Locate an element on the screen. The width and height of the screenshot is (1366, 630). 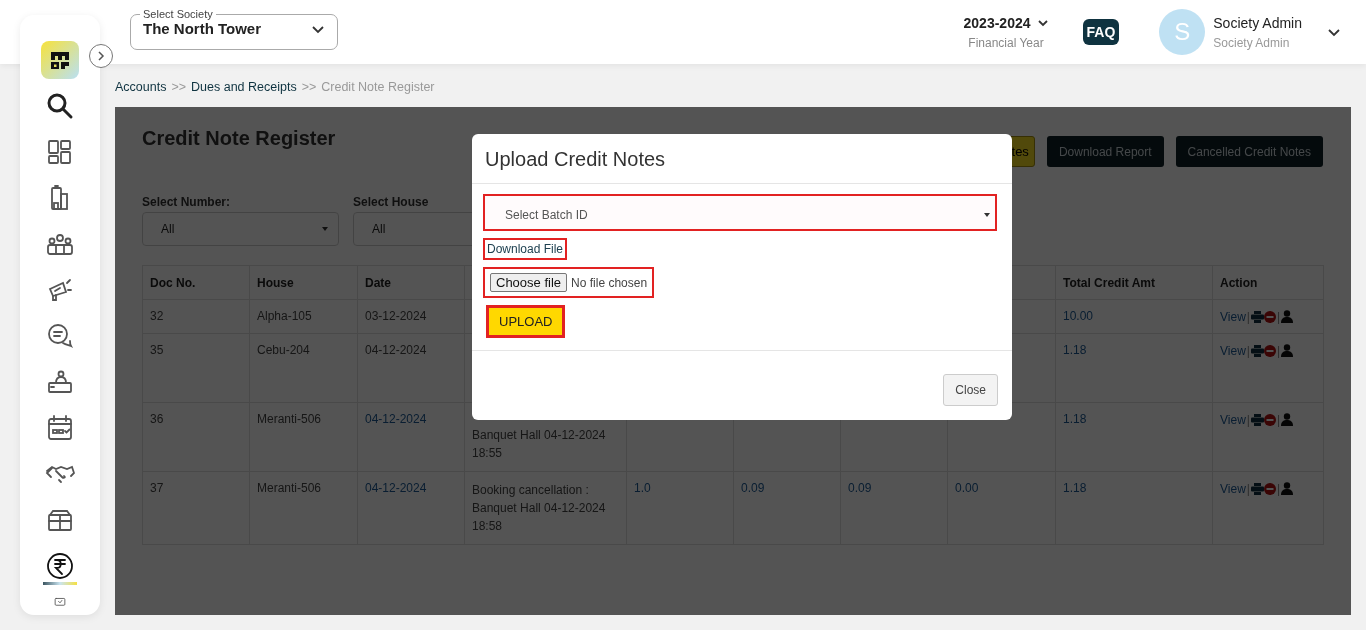
logo-icon is located at coordinates (60, 60).